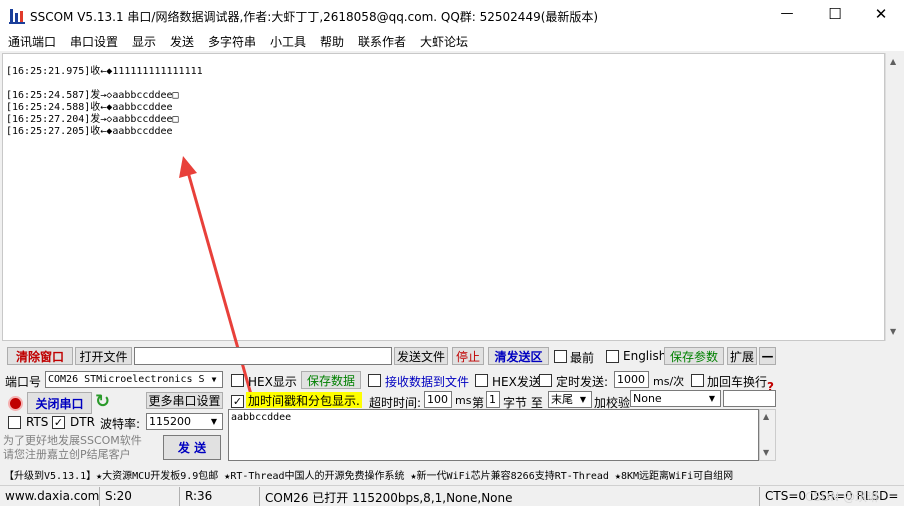  Describe the element at coordinates (767, 356) in the screenshot. I see `collapse-button: —` at that location.